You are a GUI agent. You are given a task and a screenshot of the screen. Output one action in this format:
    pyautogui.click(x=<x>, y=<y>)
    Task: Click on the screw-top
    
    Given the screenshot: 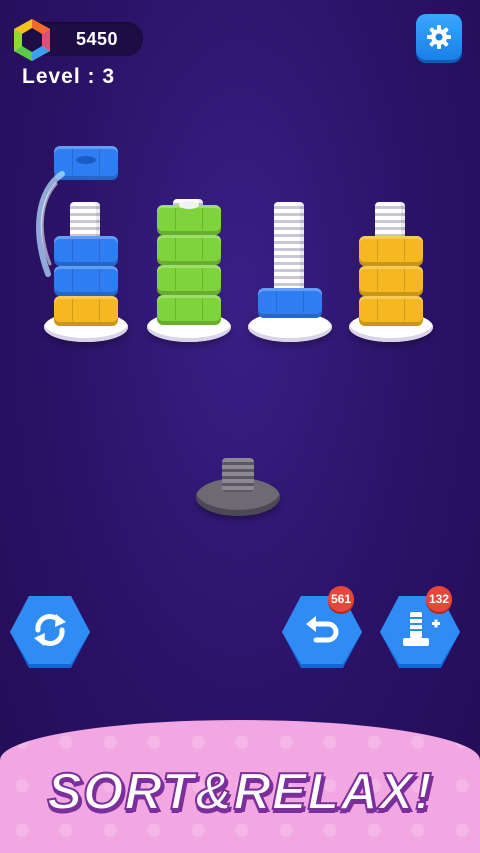 What is the action you would take?
    pyautogui.click(x=189, y=205)
    